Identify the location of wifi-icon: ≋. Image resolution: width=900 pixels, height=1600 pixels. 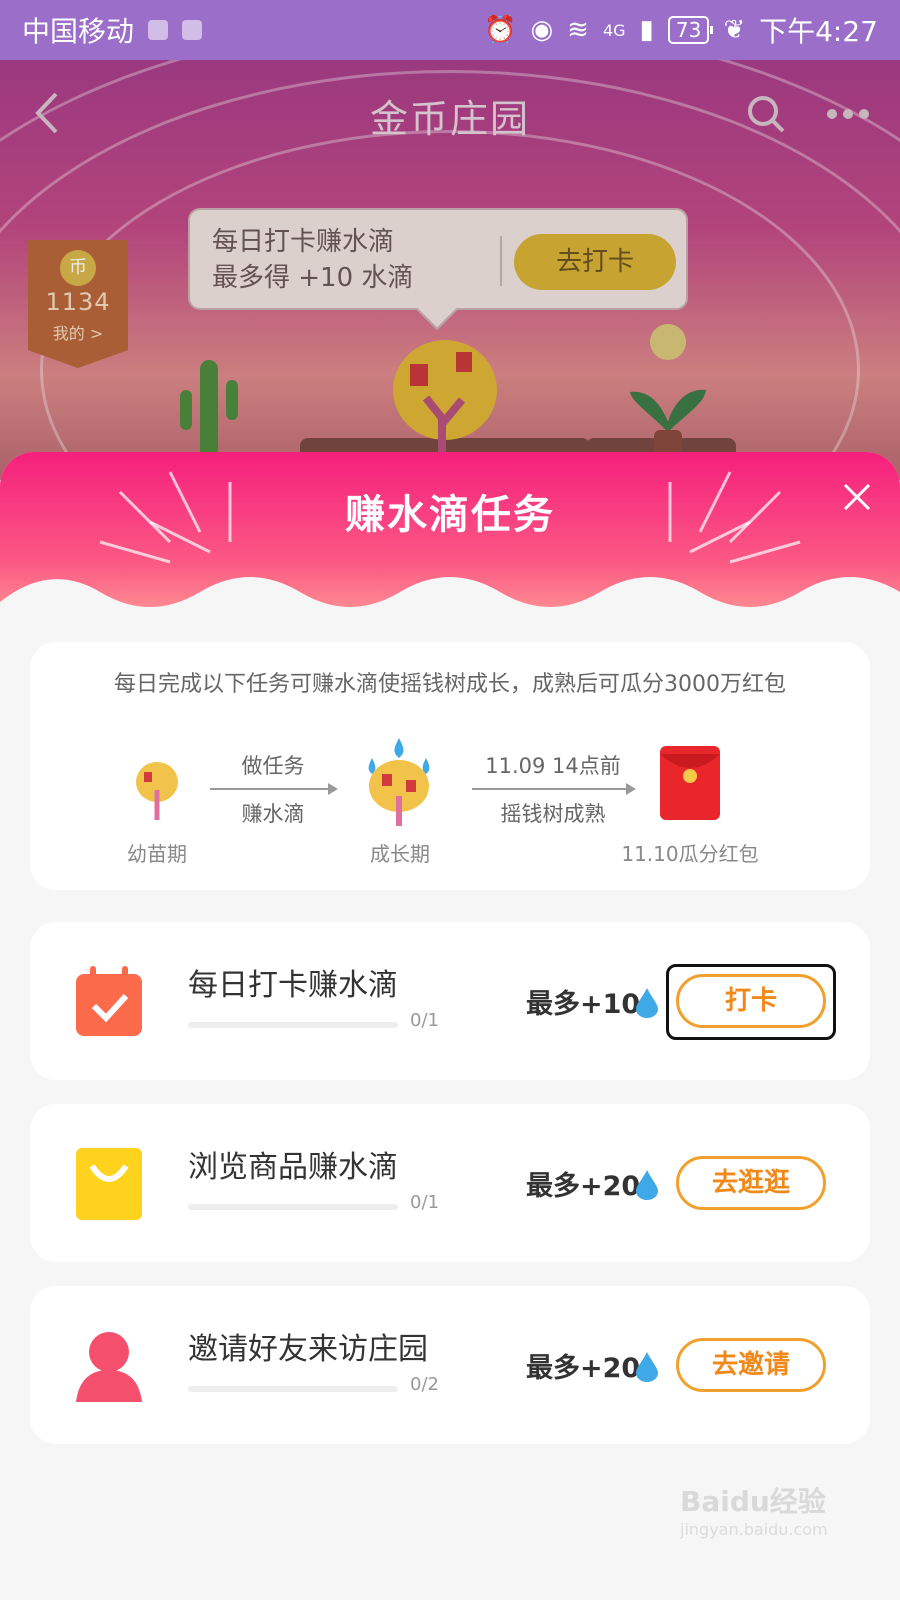
(578, 30).